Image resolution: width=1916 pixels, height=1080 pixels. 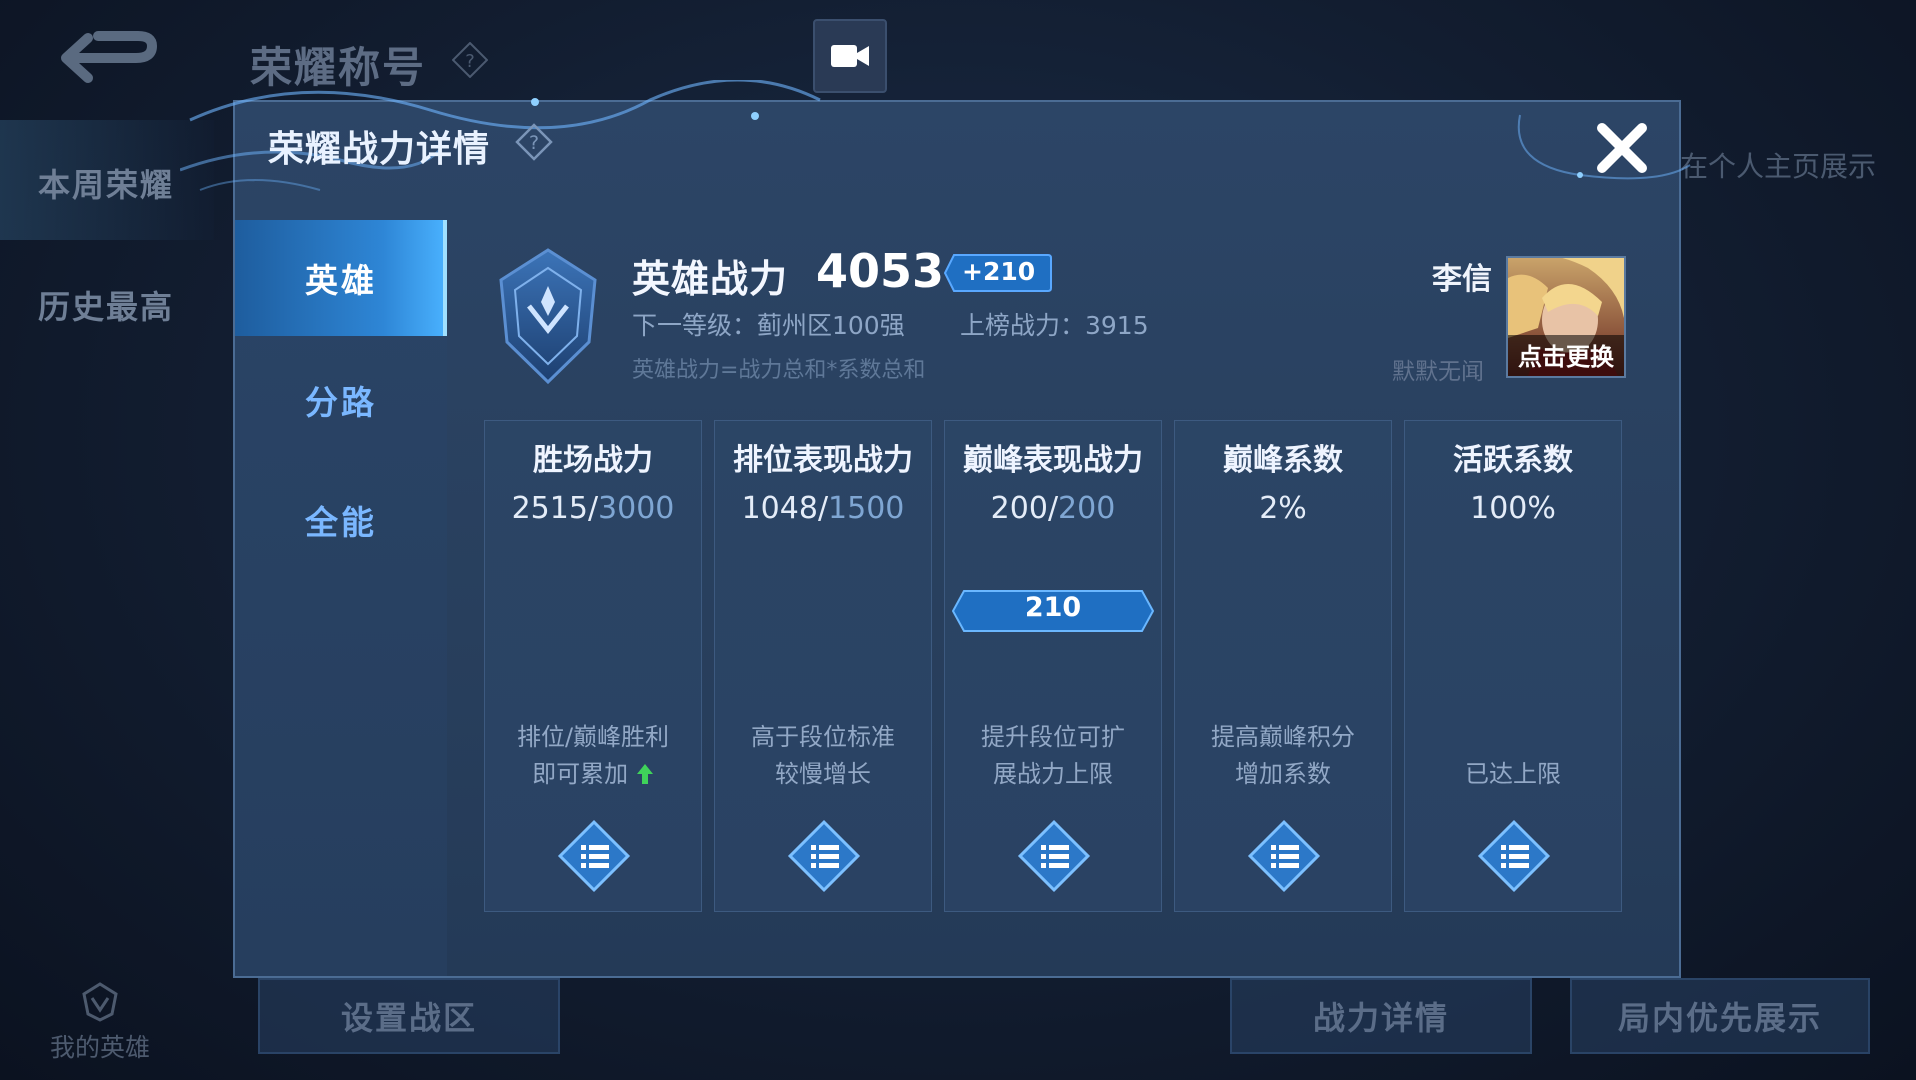 I want to click on tab-all-round: 全能, so click(x=341, y=520).